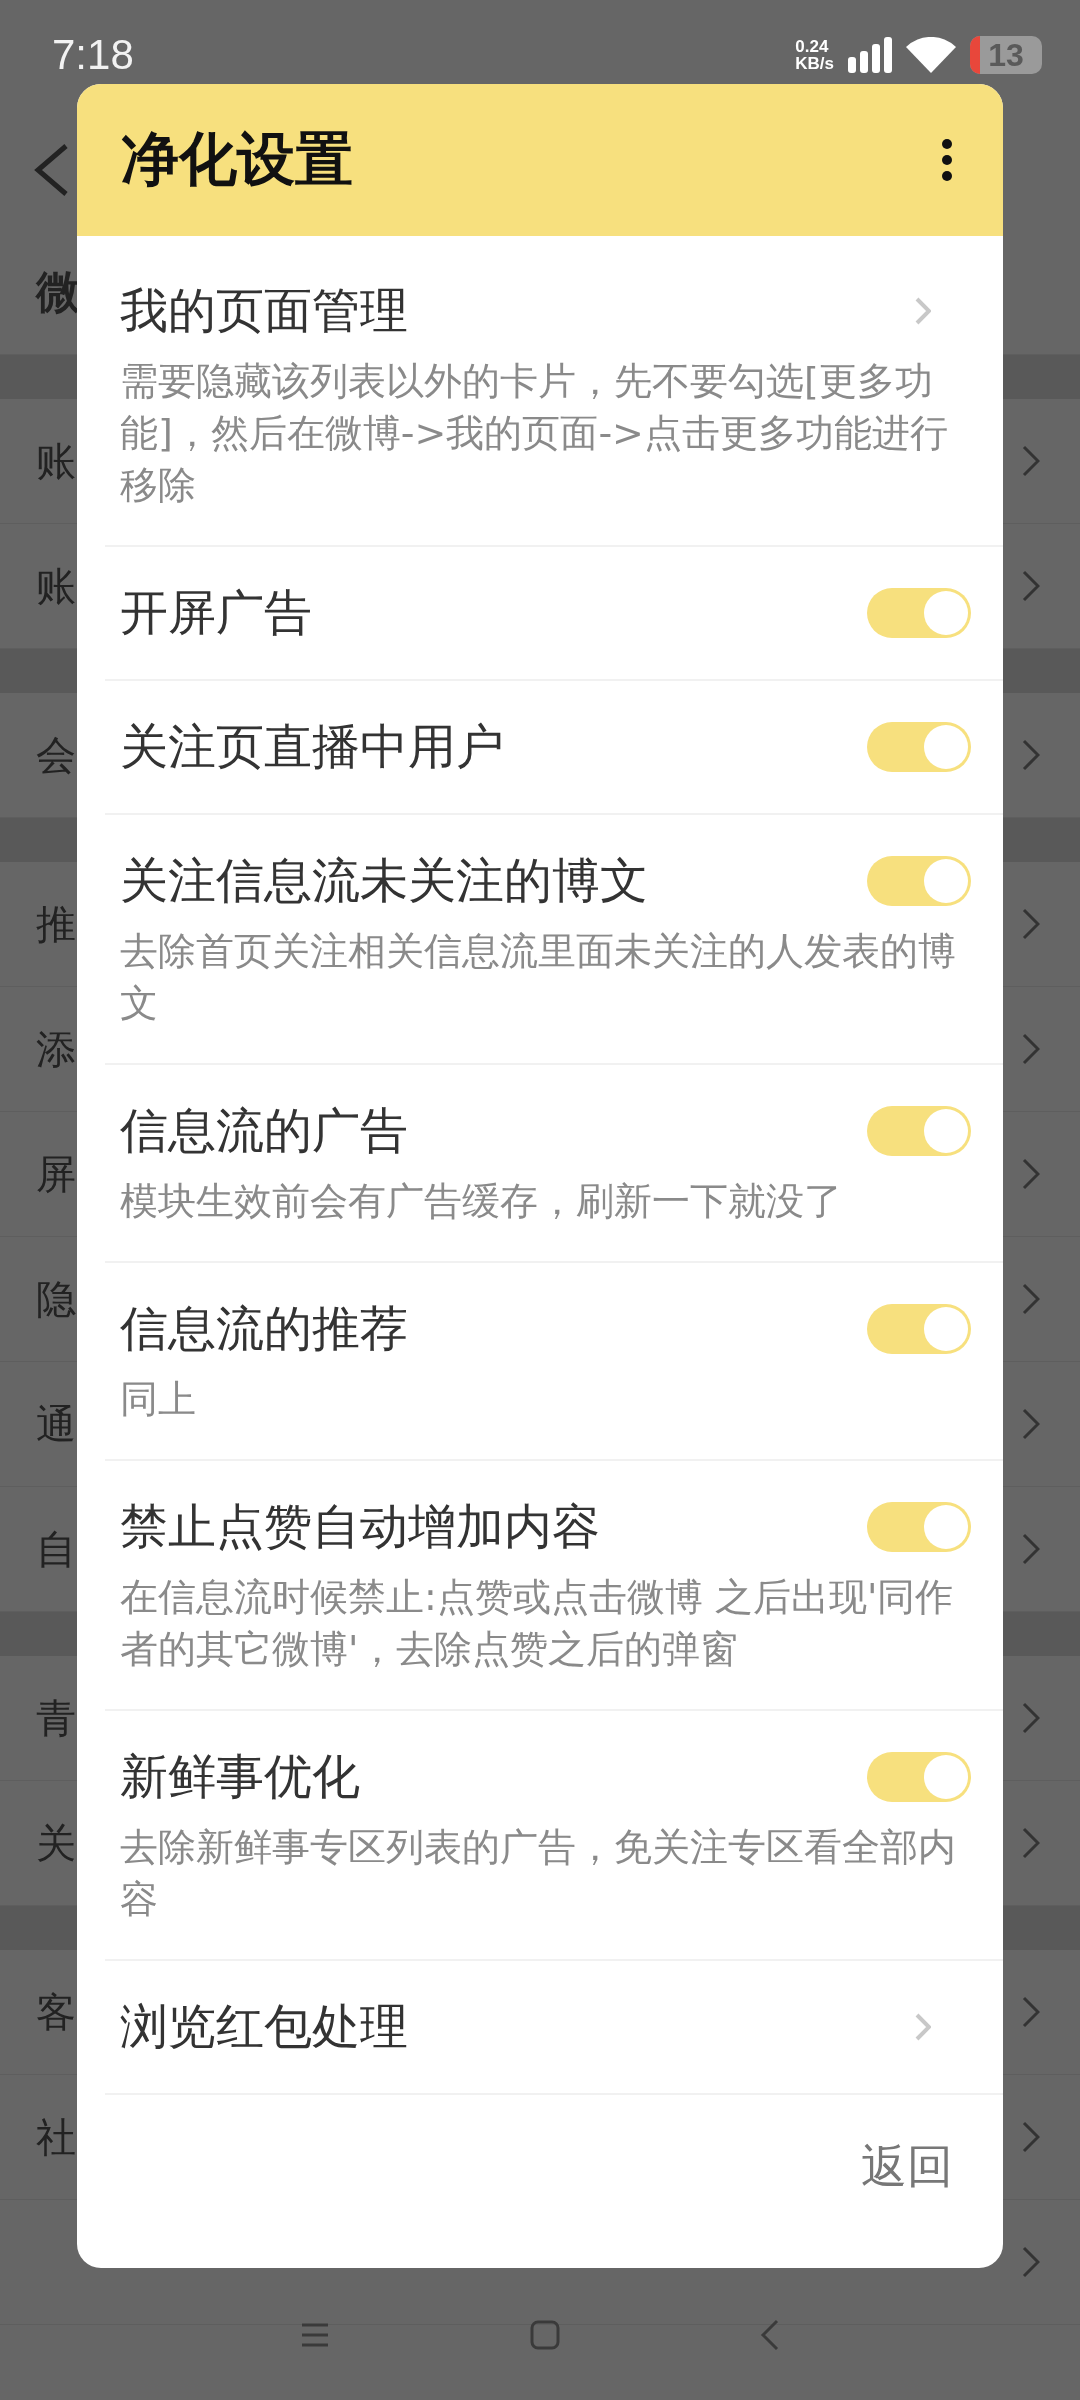  Describe the element at coordinates (56, 1174) in the screenshot. I see `setting-label: 屏` at that location.